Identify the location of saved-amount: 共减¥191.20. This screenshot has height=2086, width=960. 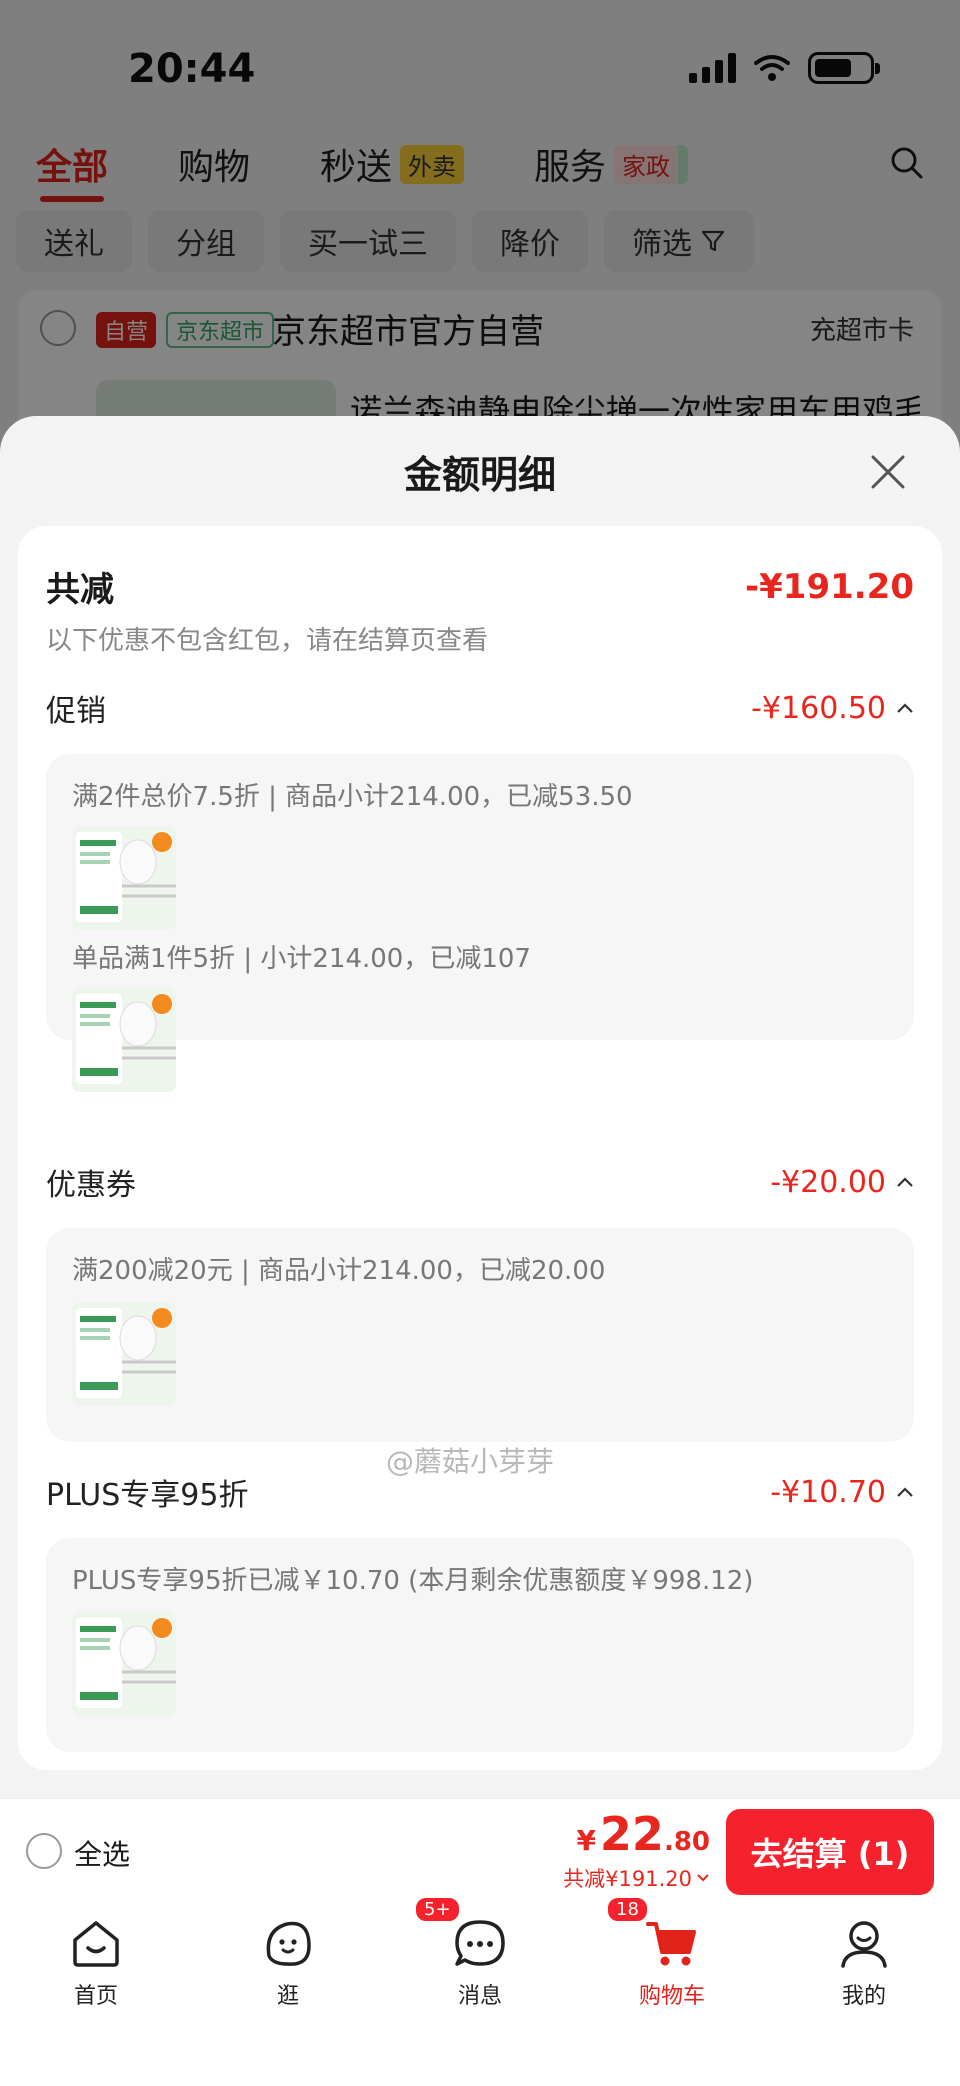
(627, 1879).